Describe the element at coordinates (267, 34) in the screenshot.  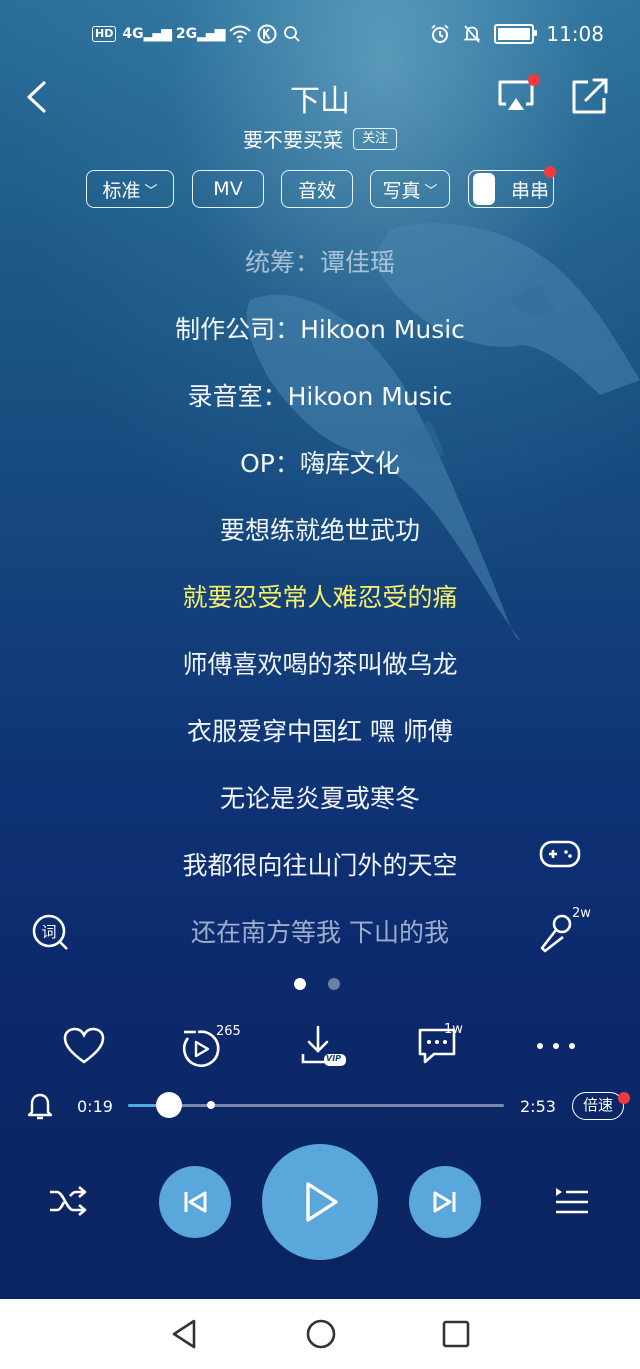
I see `k-app-icon` at that location.